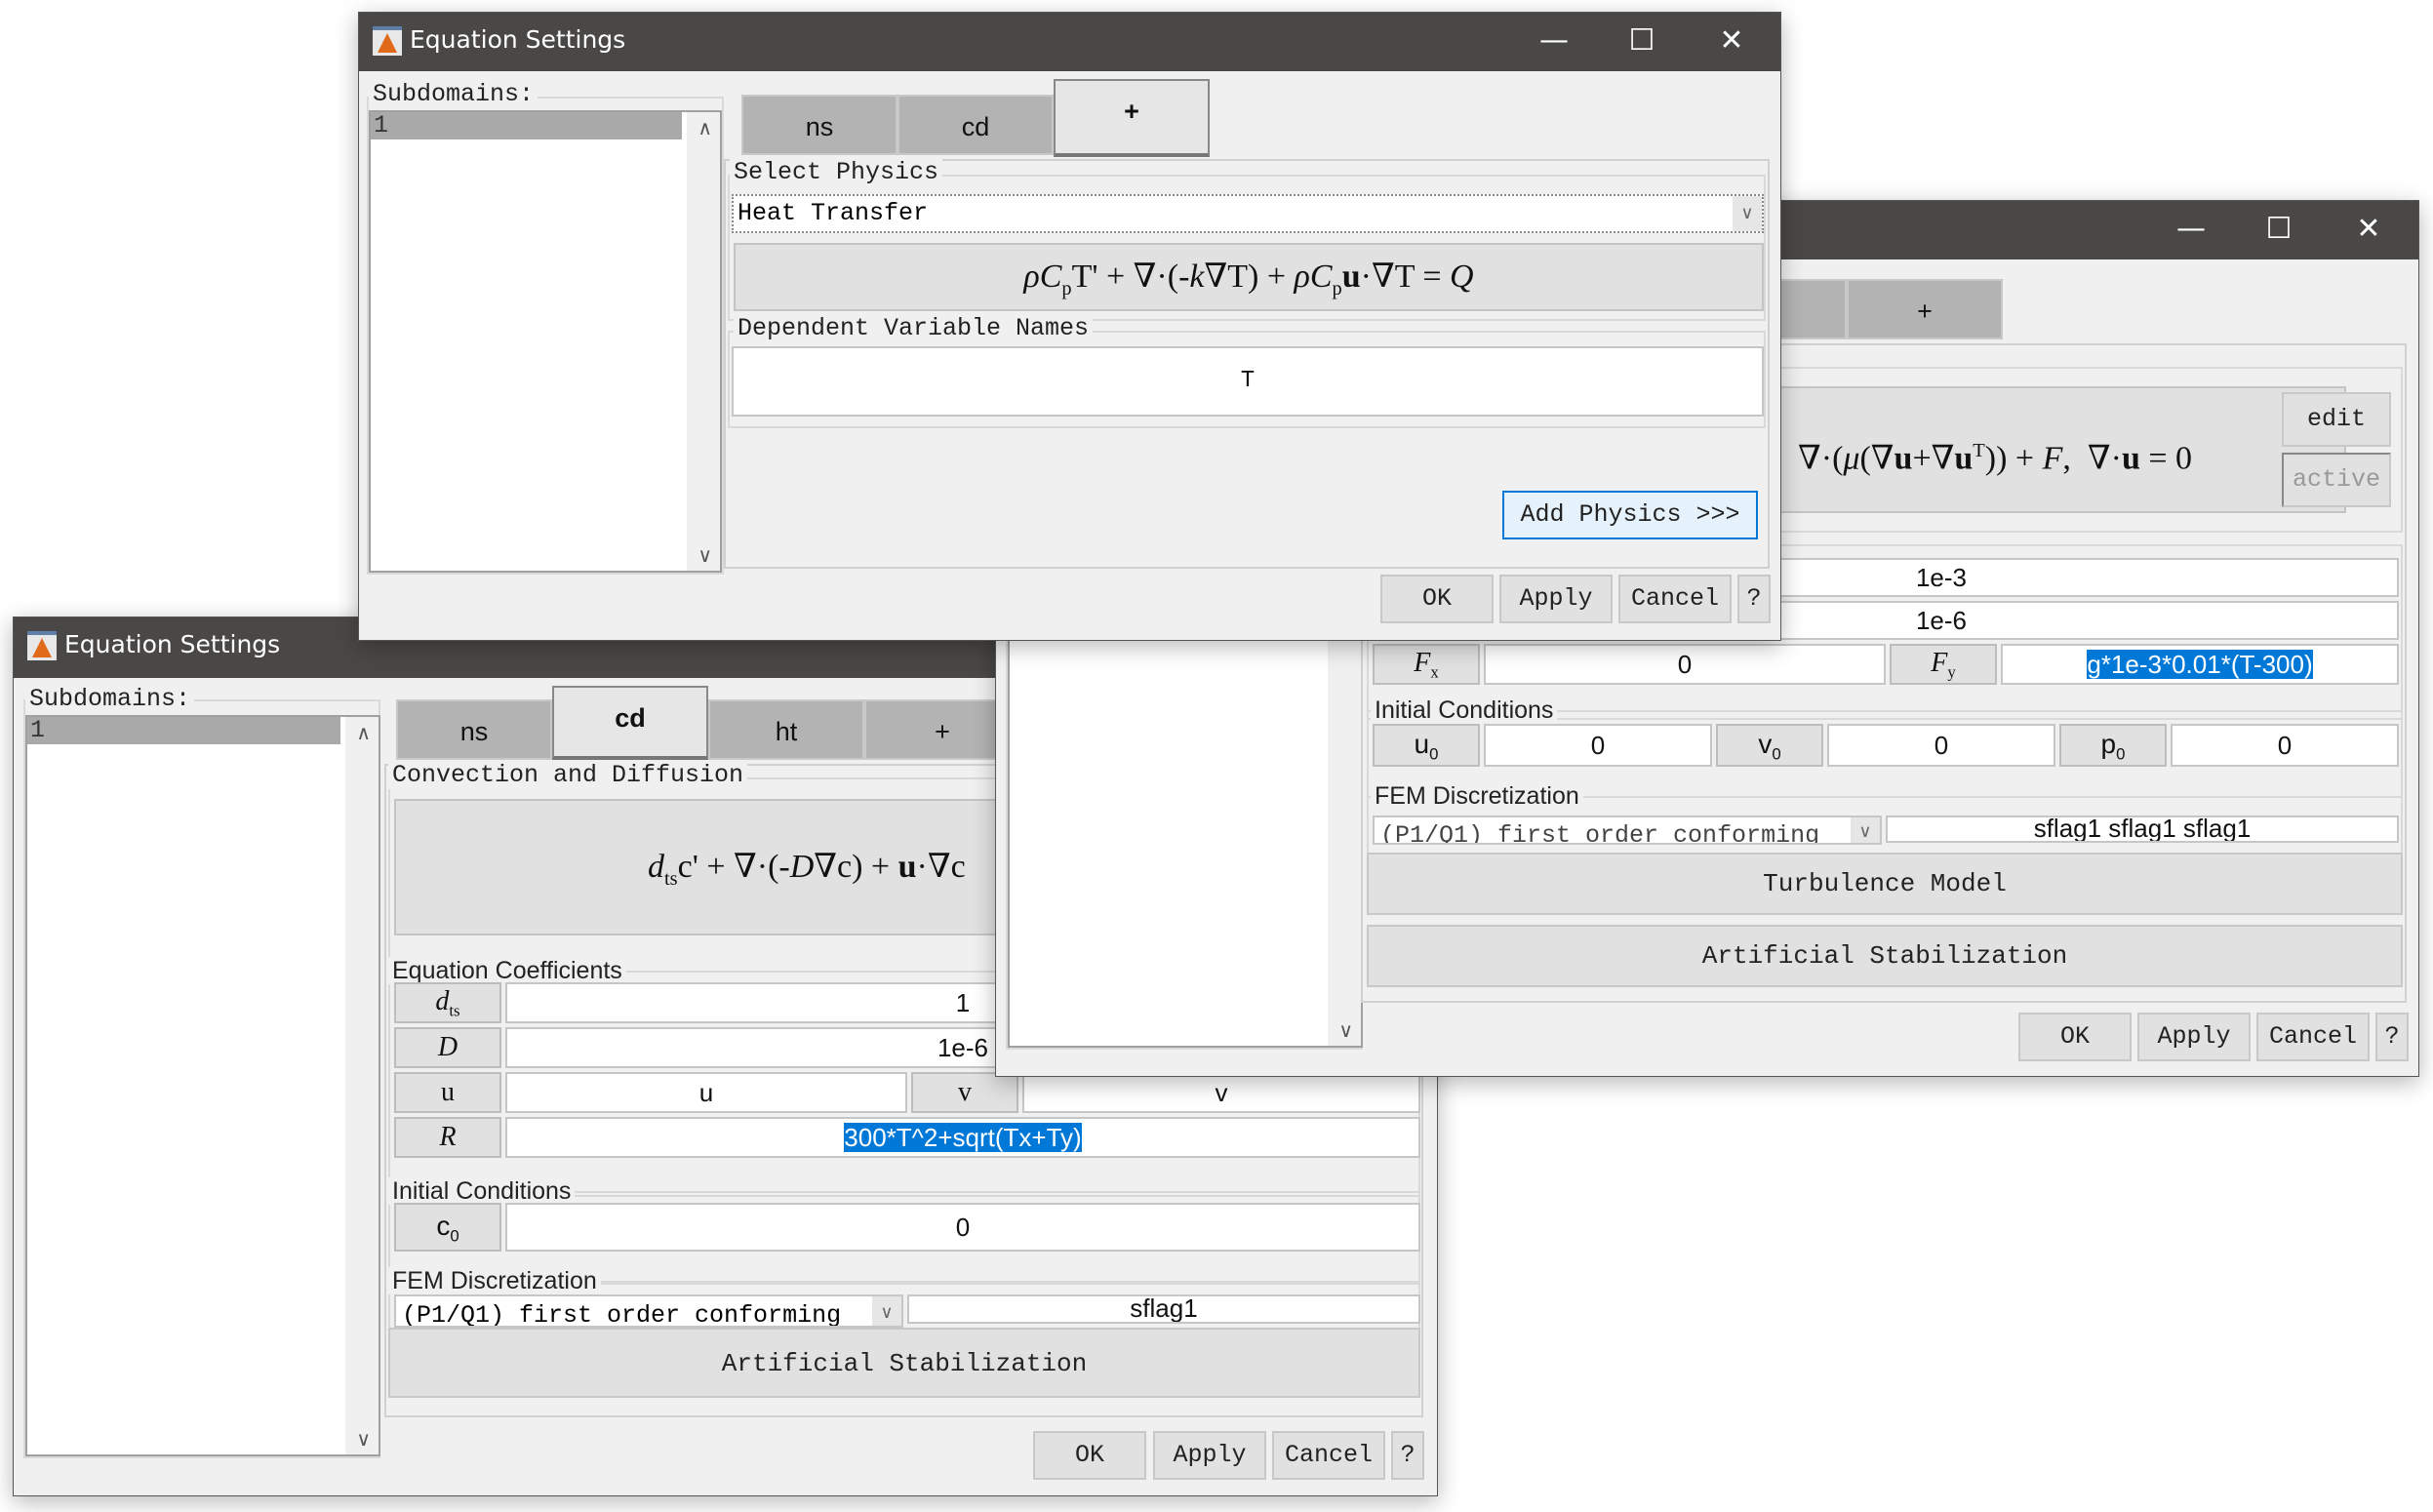 This screenshot has width=2433, height=1512. I want to click on turbulence-model-button: Turbulence Model, so click(1885, 884).